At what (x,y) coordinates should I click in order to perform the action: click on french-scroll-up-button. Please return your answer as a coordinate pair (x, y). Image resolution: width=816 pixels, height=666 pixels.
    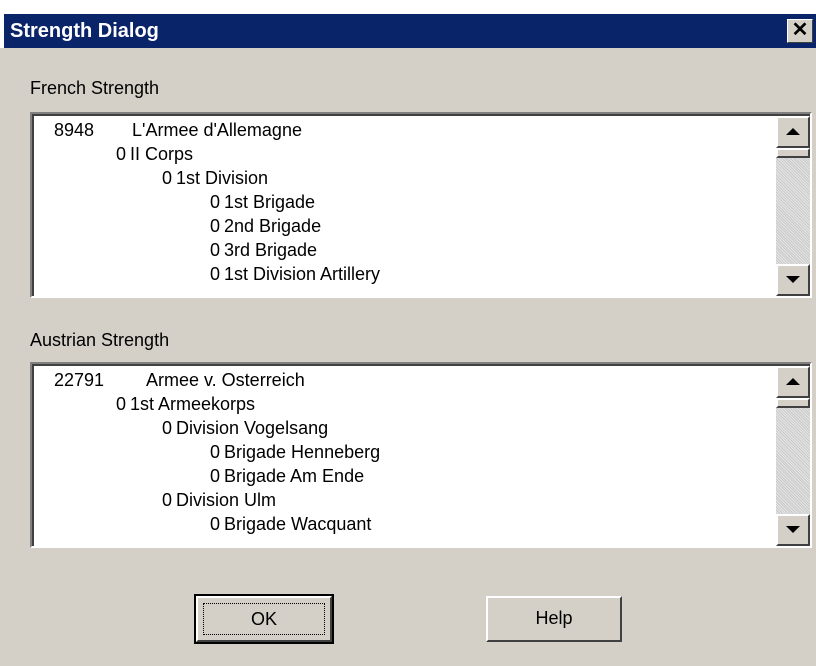
    Looking at the image, I should click on (793, 132).